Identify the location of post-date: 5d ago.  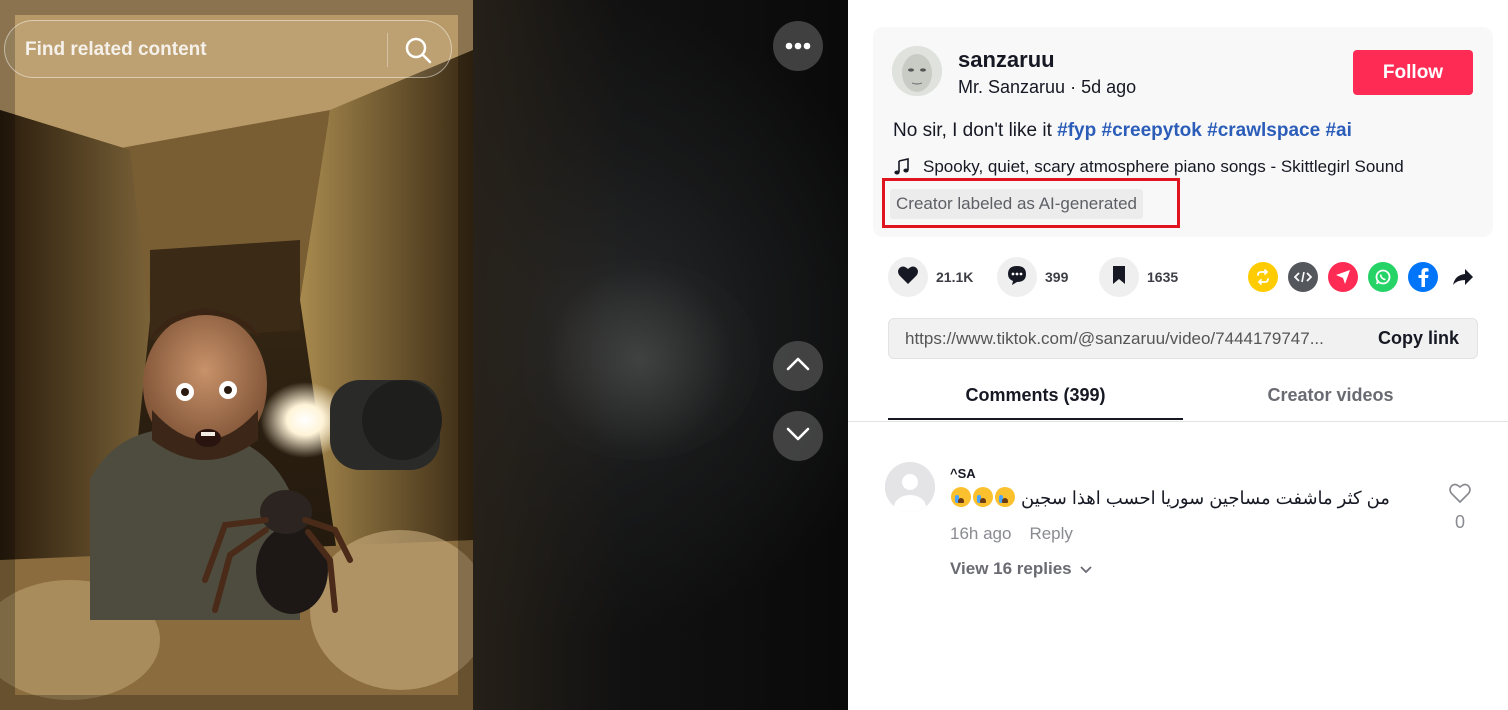
(1109, 87).